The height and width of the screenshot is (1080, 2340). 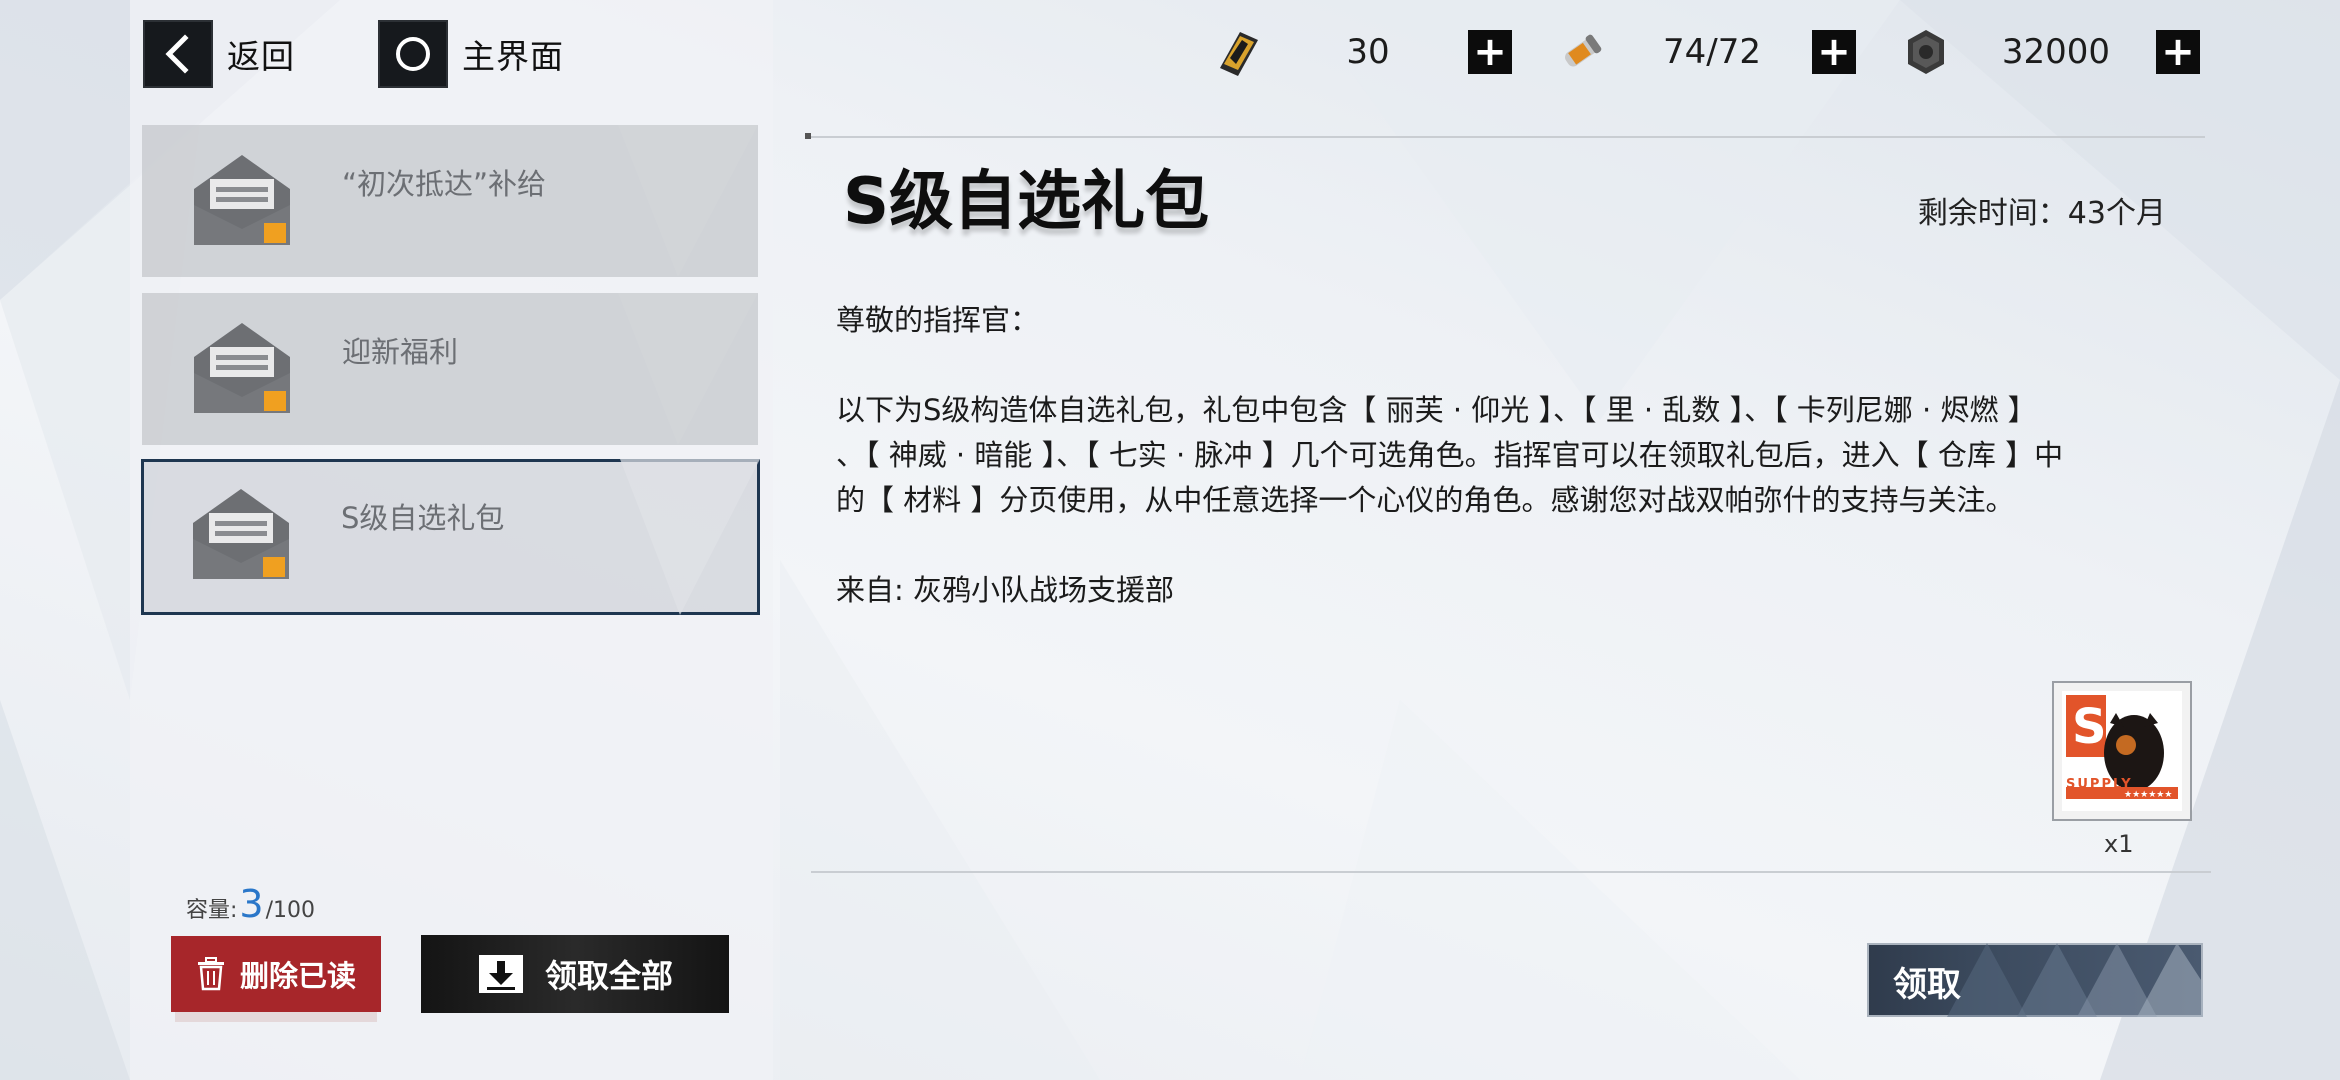 I want to click on resource-blackcard: 30 +, so click(x=1360, y=52).